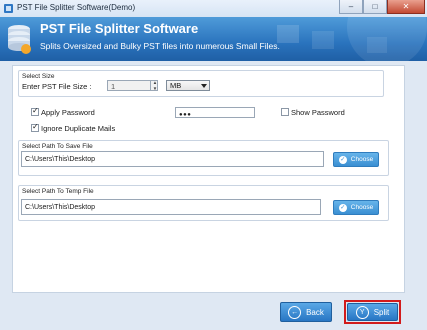 This screenshot has width=427, height=330. Describe the element at coordinates (381, 312) in the screenshot. I see `split-label: Split` at that location.